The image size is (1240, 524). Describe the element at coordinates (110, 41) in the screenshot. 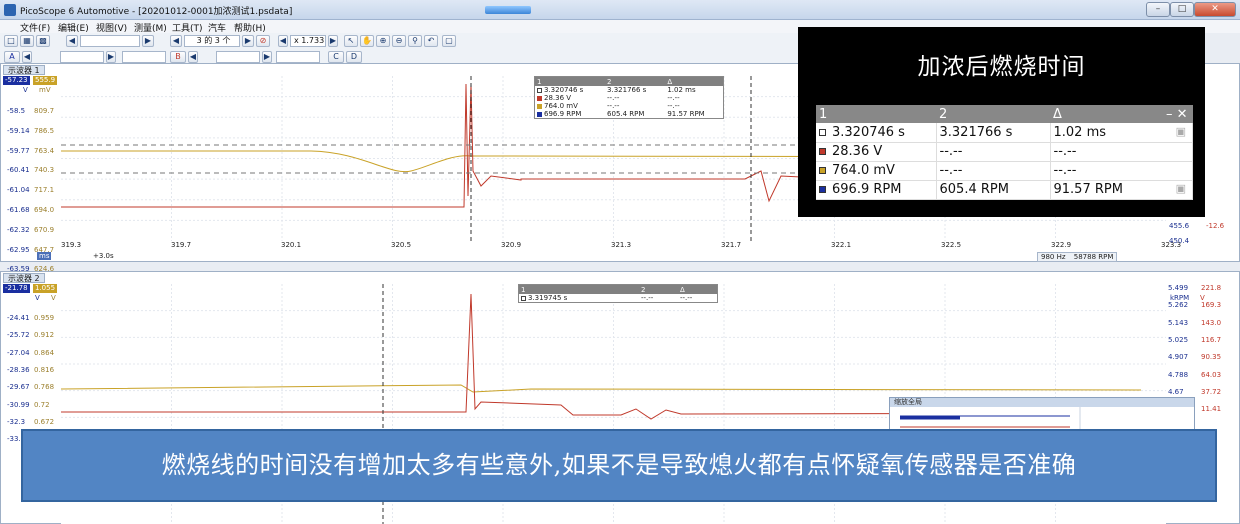

I see `timebase-select` at that location.